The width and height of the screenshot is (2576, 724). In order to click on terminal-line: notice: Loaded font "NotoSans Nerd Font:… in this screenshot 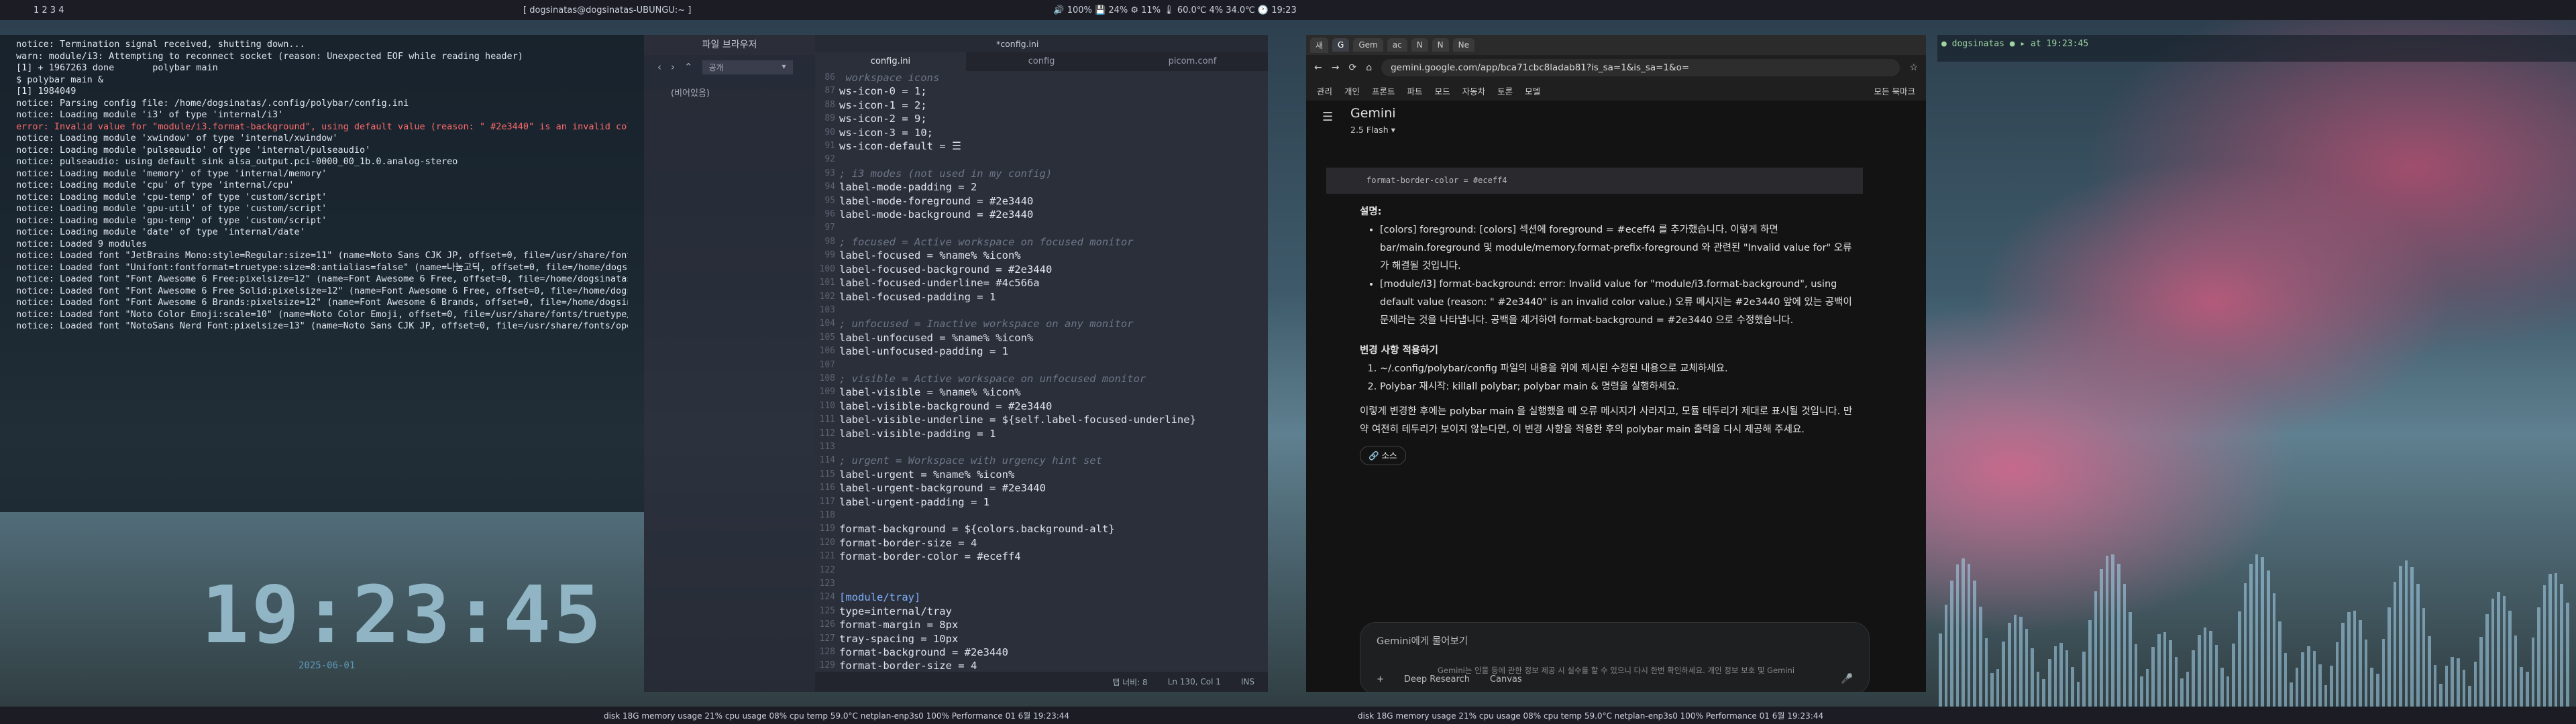, I will do `click(322, 325)`.